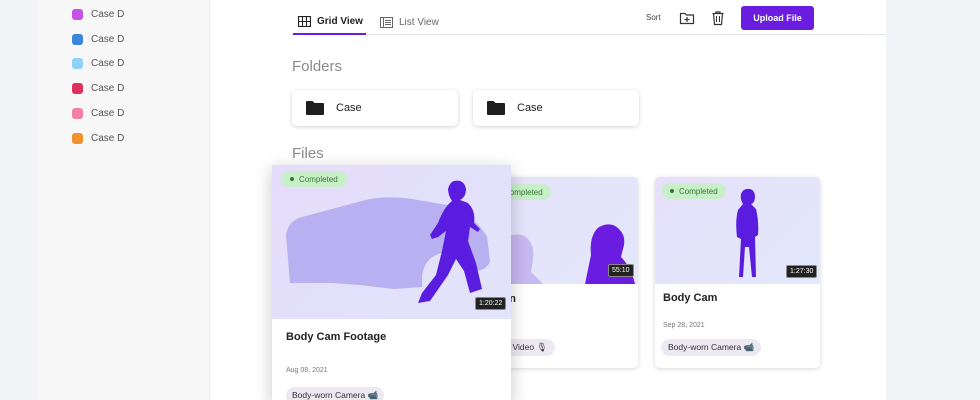 The height and width of the screenshot is (400, 980). Describe the element at coordinates (304, 21) in the screenshot. I see `grid-icon` at that location.